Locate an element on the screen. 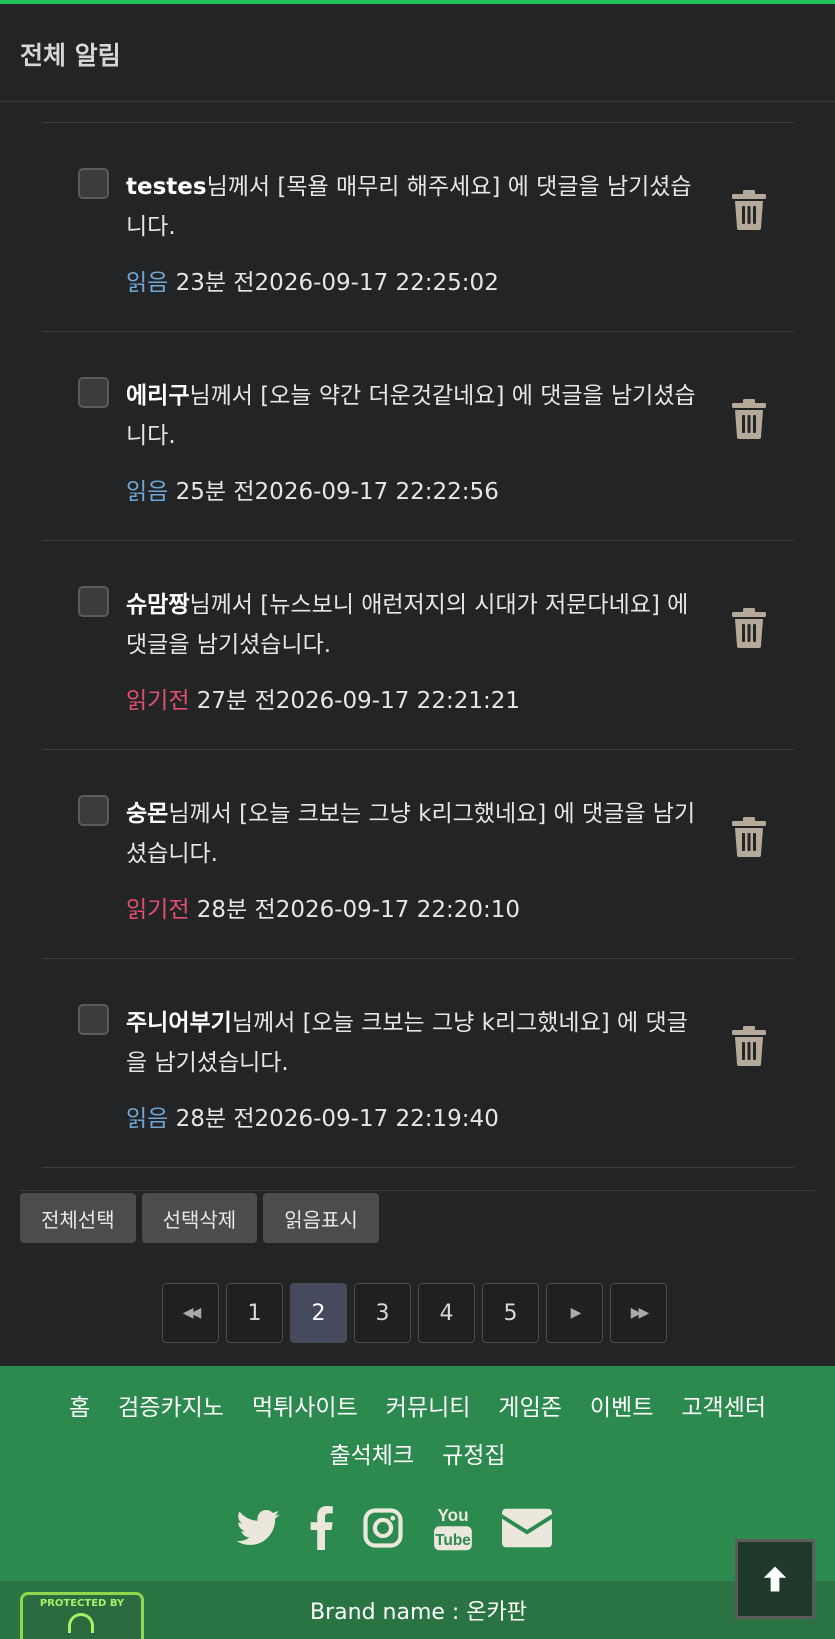 The width and height of the screenshot is (835, 1639). page-button-current: 2 is located at coordinates (318, 1313).